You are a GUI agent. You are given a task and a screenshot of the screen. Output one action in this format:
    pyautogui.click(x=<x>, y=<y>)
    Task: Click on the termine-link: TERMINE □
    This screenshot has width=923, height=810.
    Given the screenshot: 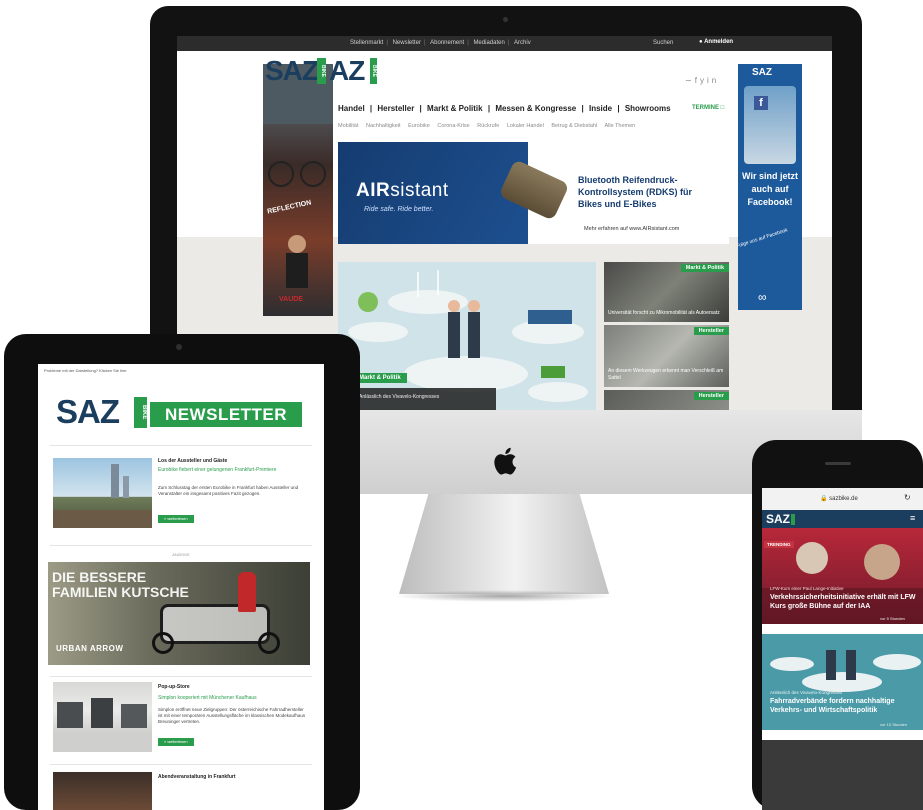 What is the action you would take?
    pyautogui.click(x=708, y=108)
    